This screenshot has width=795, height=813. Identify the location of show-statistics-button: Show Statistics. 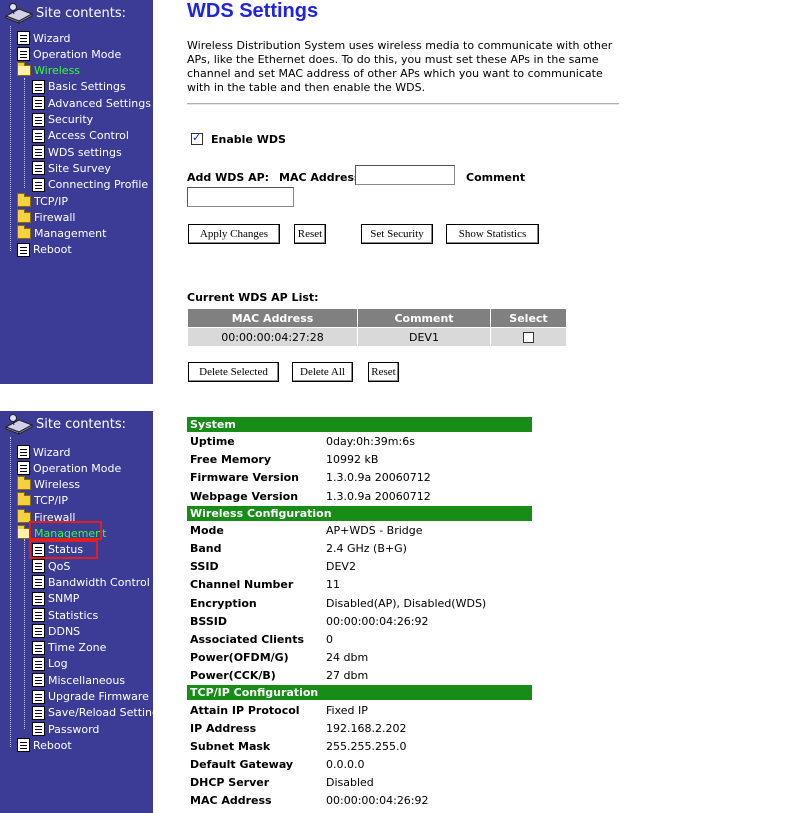
(492, 234).